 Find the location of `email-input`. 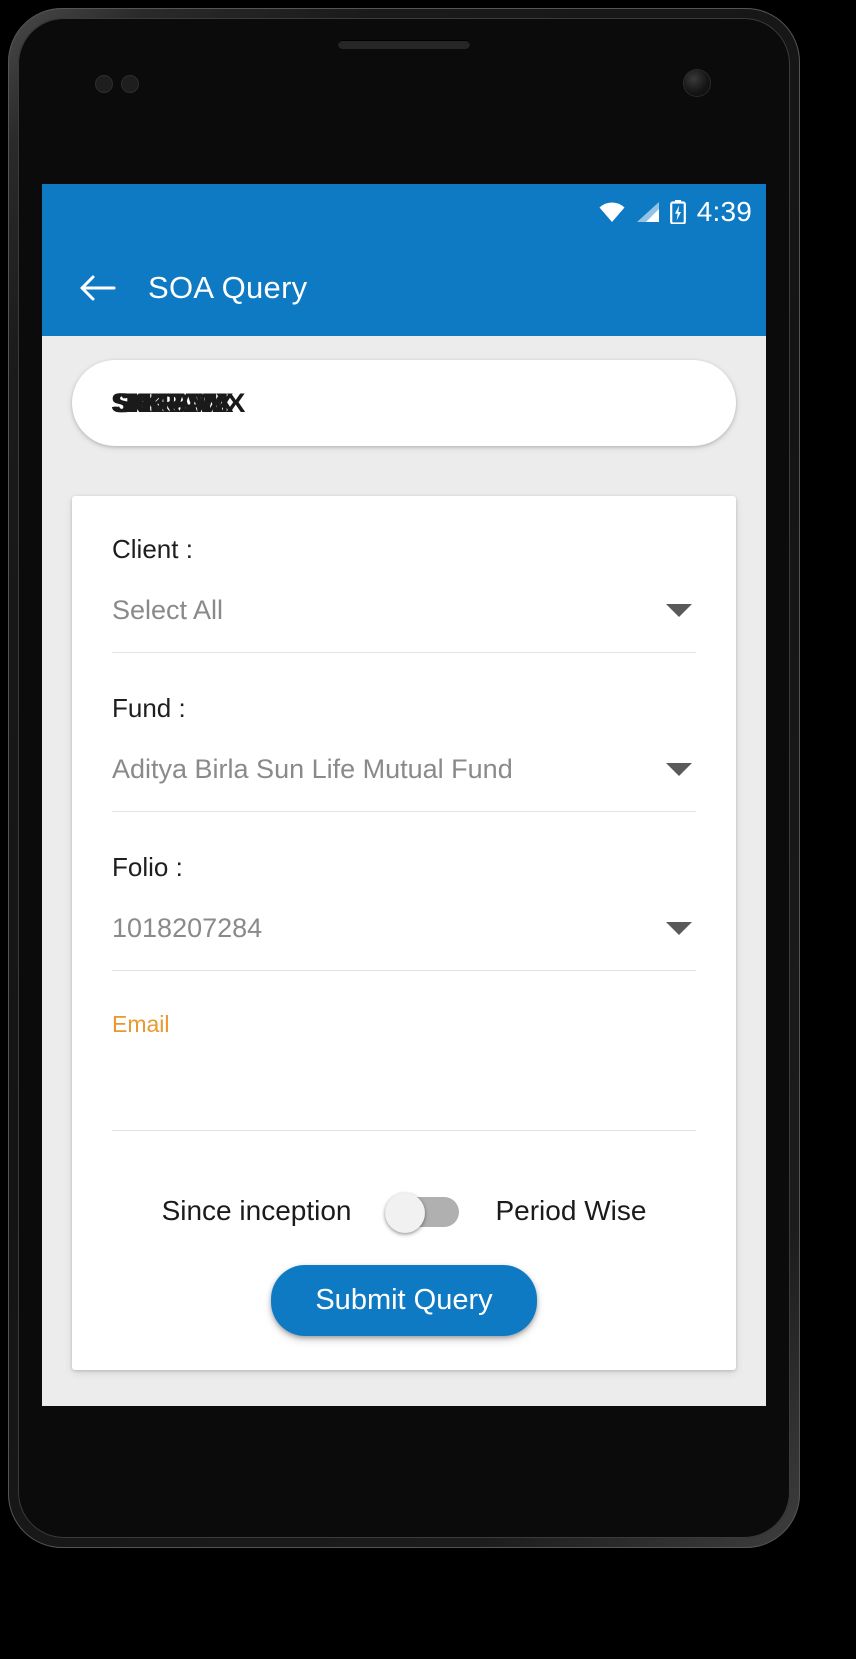

email-input is located at coordinates (404, 1097).